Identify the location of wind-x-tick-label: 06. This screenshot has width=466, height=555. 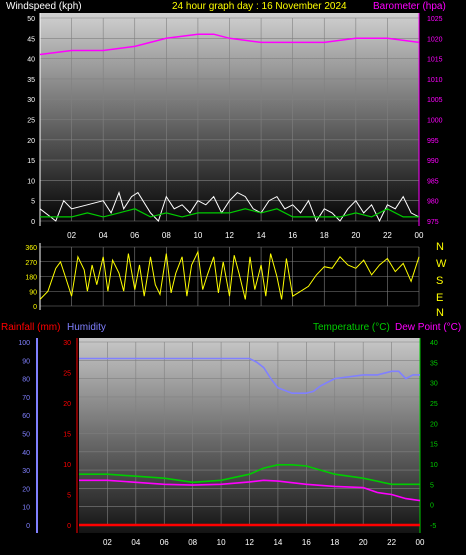
(134, 235).